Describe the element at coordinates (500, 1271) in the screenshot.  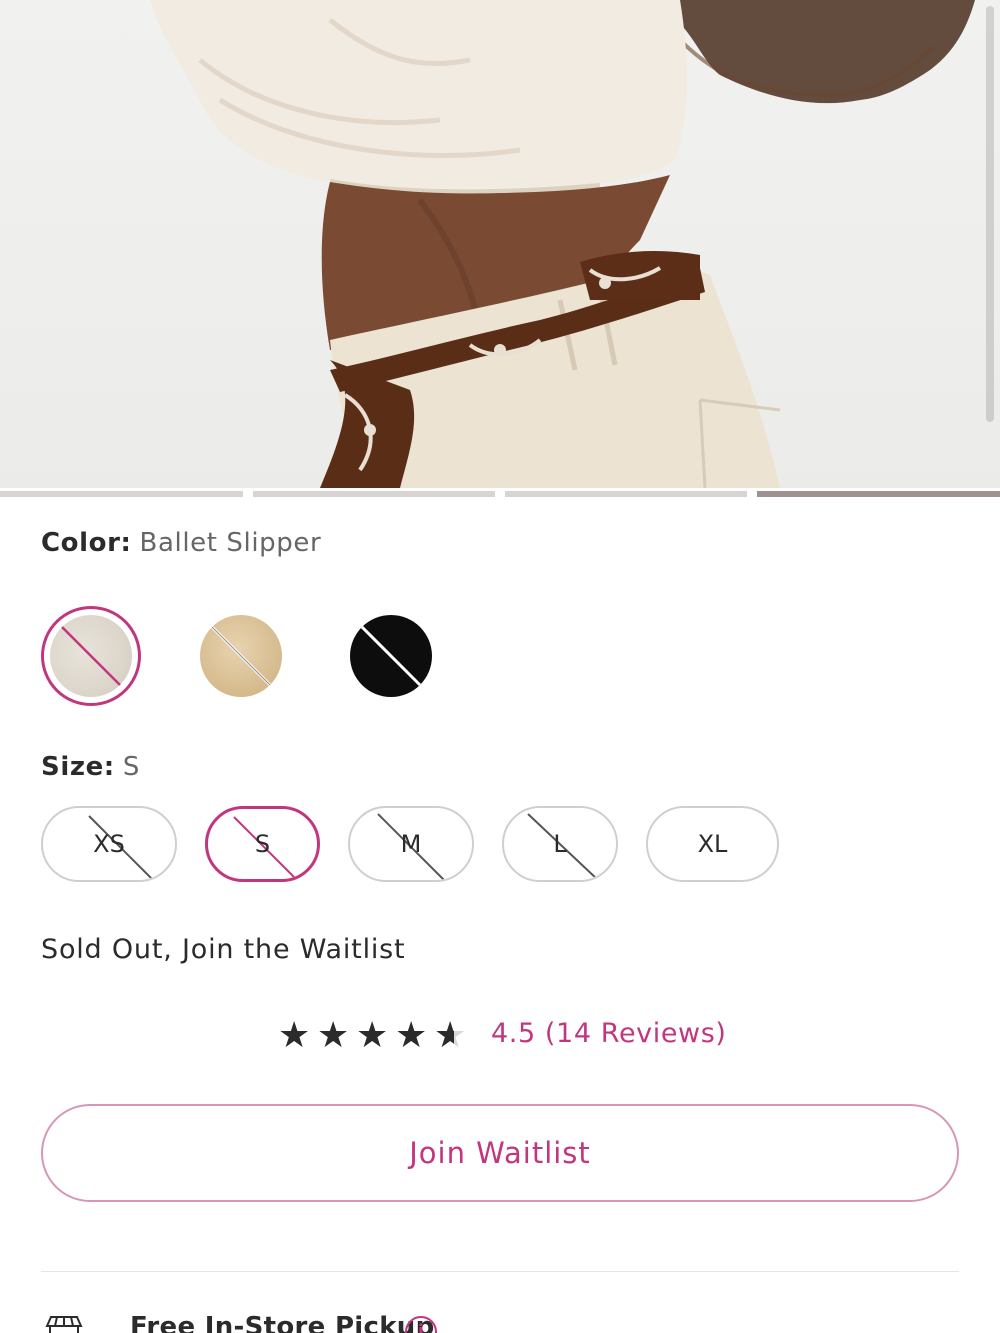
I see `divider` at that location.